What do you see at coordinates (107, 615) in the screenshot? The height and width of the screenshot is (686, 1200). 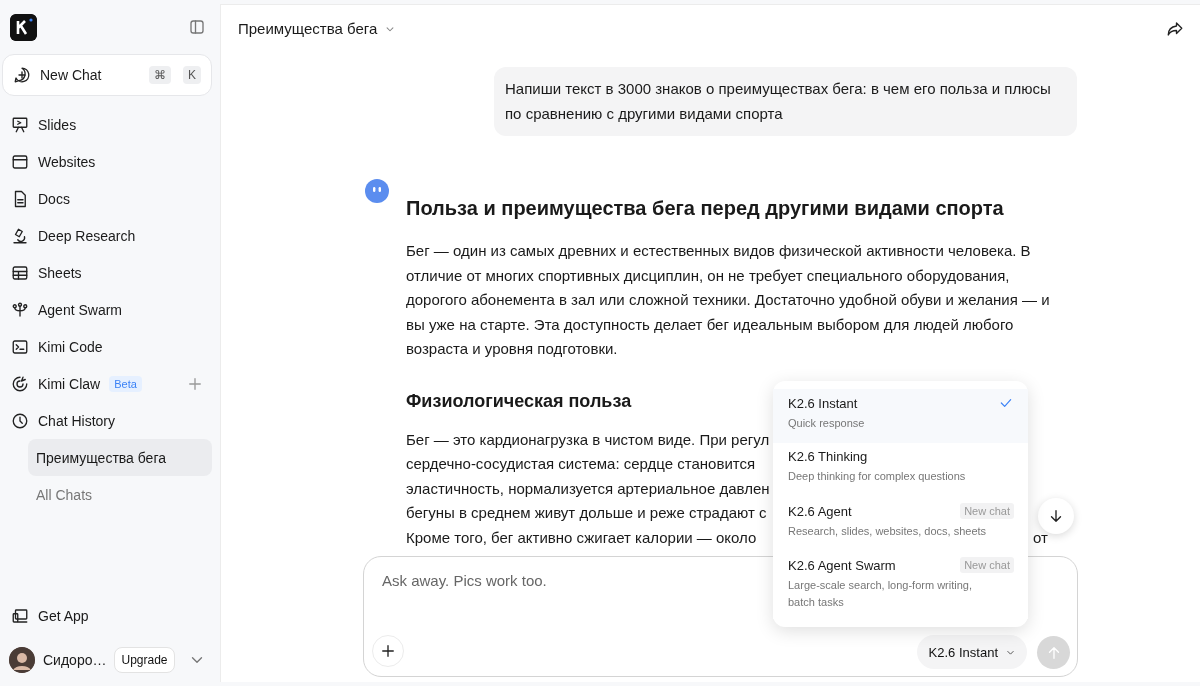 I see `get-app-item: Get App` at bounding box center [107, 615].